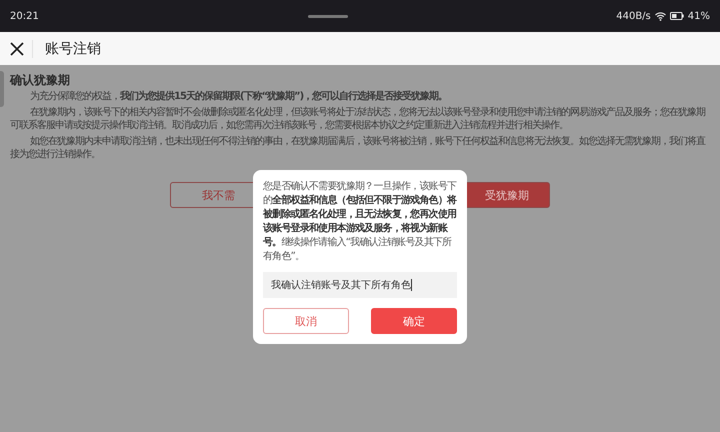 The height and width of the screenshot is (432, 720). I want to click on network-speed: 440B/s, so click(633, 16).